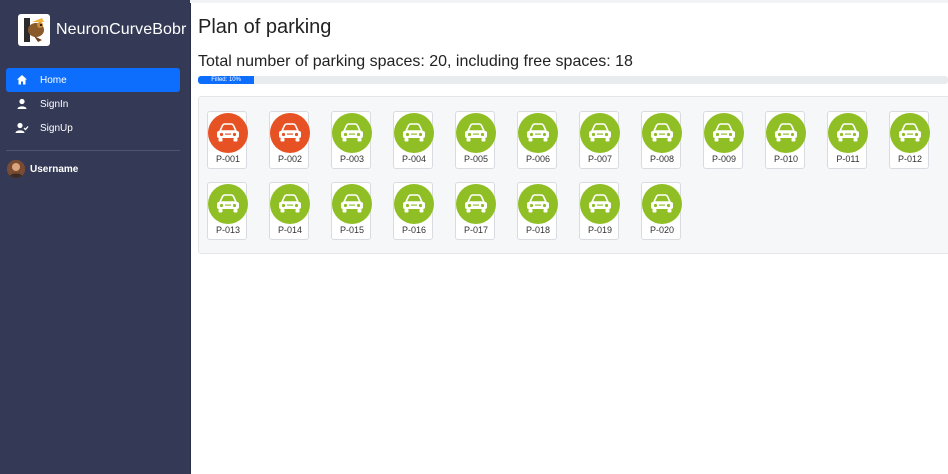 The height and width of the screenshot is (474, 948). Describe the element at coordinates (22, 128) in the screenshot. I see `user-check-icon` at that location.